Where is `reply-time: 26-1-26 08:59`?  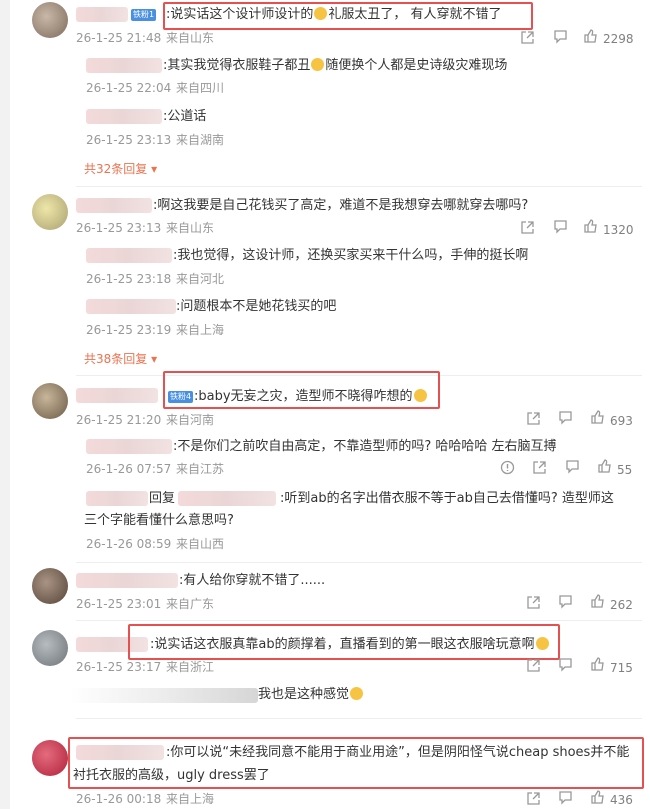 reply-time: 26-1-26 08:59 is located at coordinates (129, 544).